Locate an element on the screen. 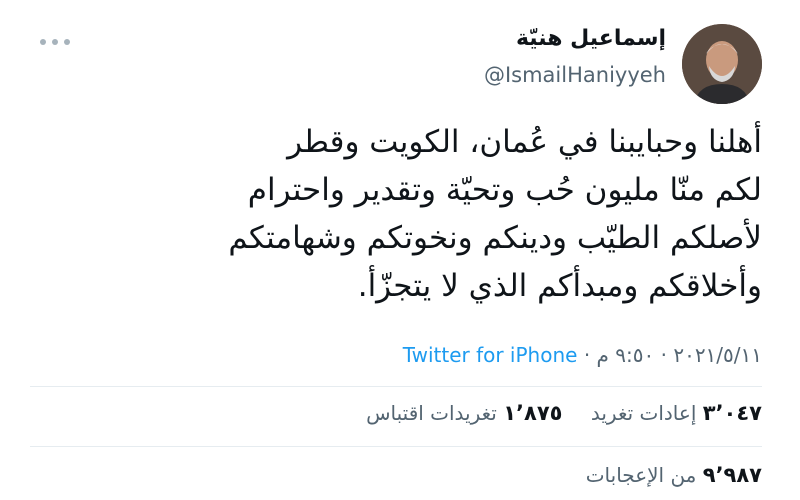 The height and width of the screenshot is (500, 800). avatar-image is located at coordinates (722, 64).